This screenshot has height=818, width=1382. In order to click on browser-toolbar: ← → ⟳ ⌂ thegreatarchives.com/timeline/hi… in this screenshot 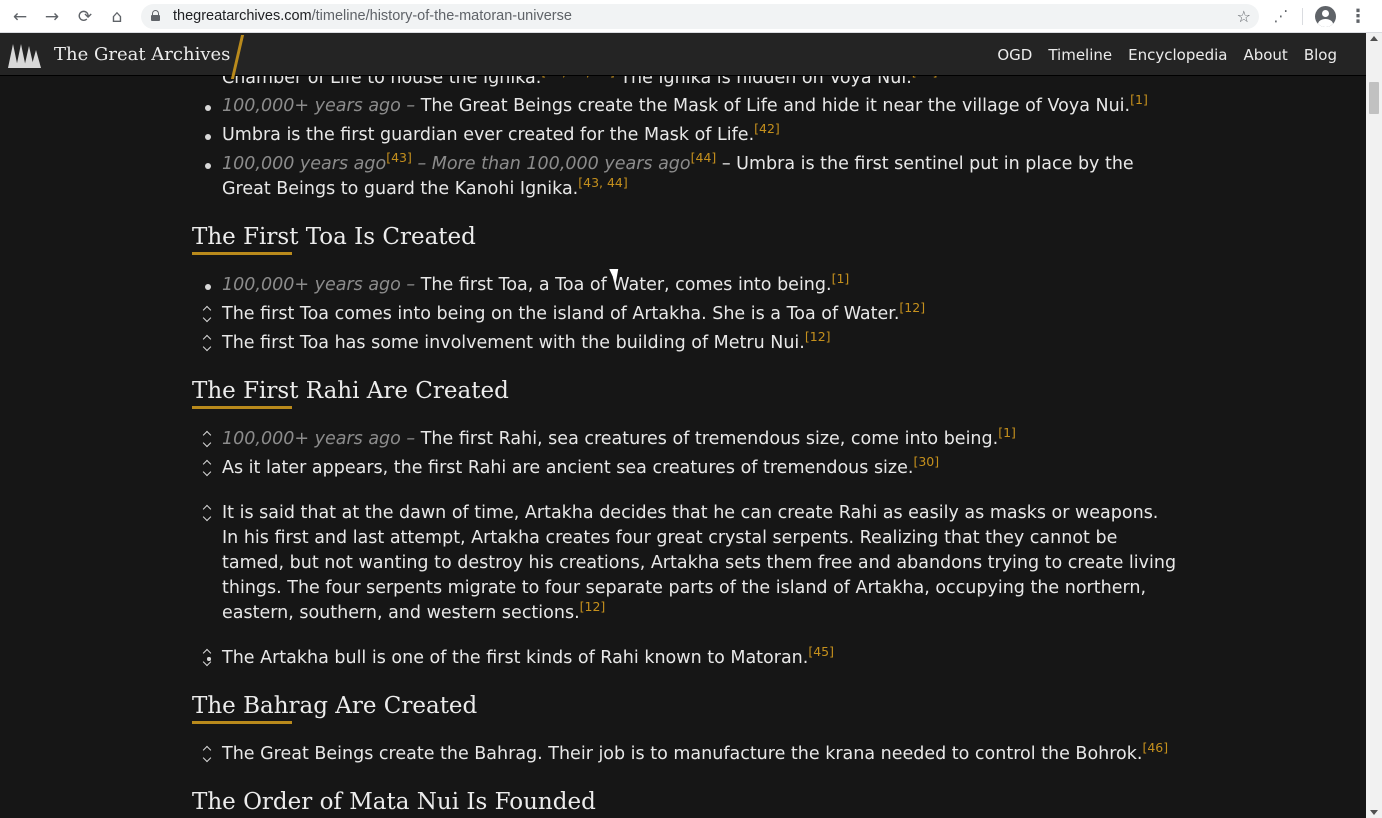, I will do `click(691, 16)`.